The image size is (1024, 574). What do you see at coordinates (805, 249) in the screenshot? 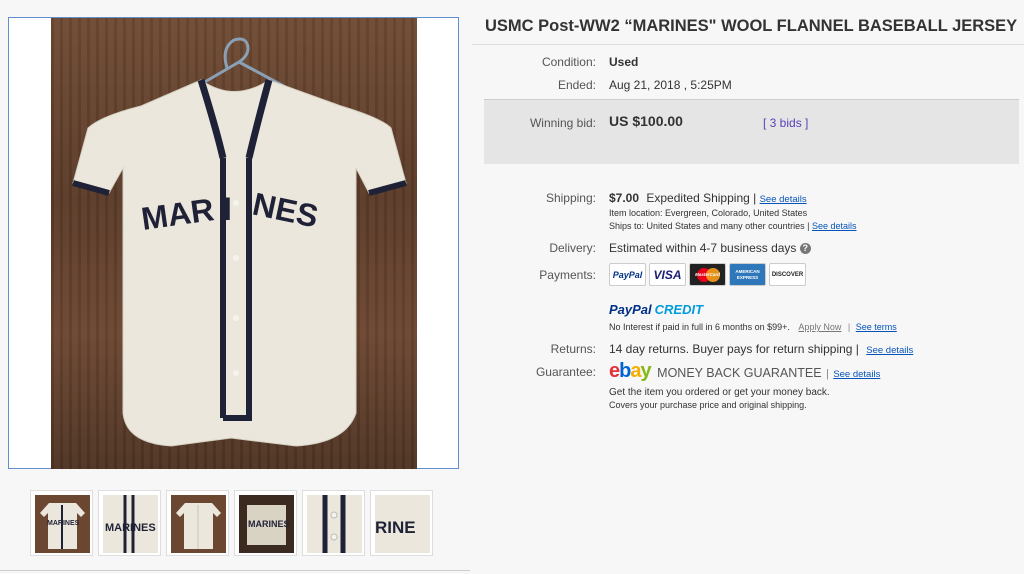
I see `help-icon: ?` at bounding box center [805, 249].